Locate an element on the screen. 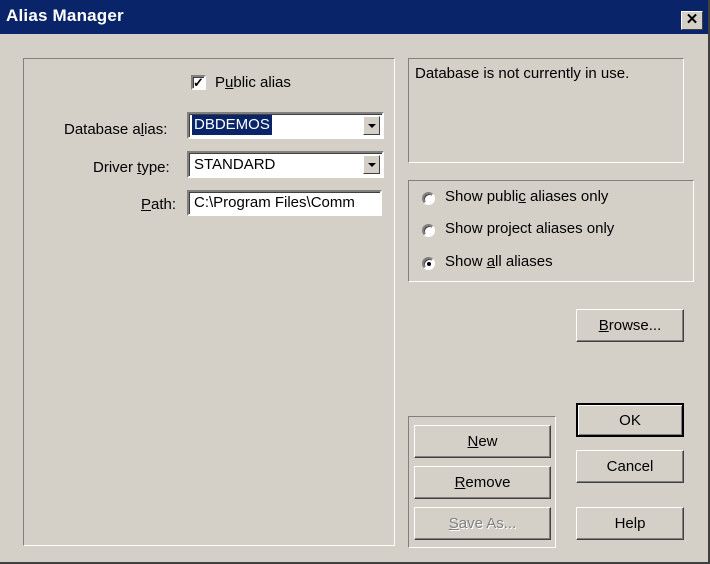 The height and width of the screenshot is (564, 710). database-alias-combo: DBDEMOS is located at coordinates (285, 125).